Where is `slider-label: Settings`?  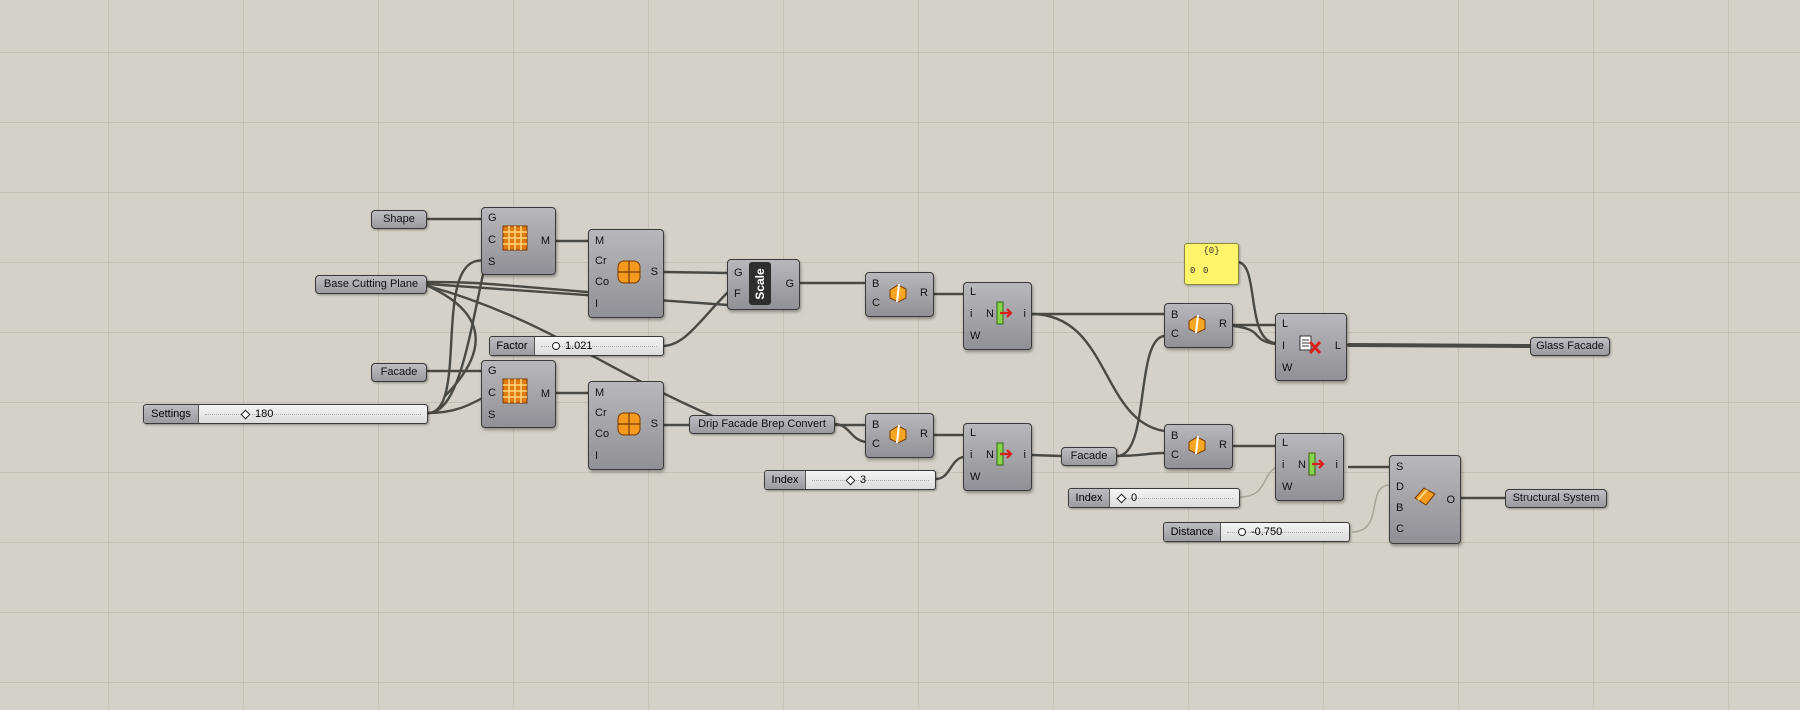 slider-label: Settings is located at coordinates (171, 414).